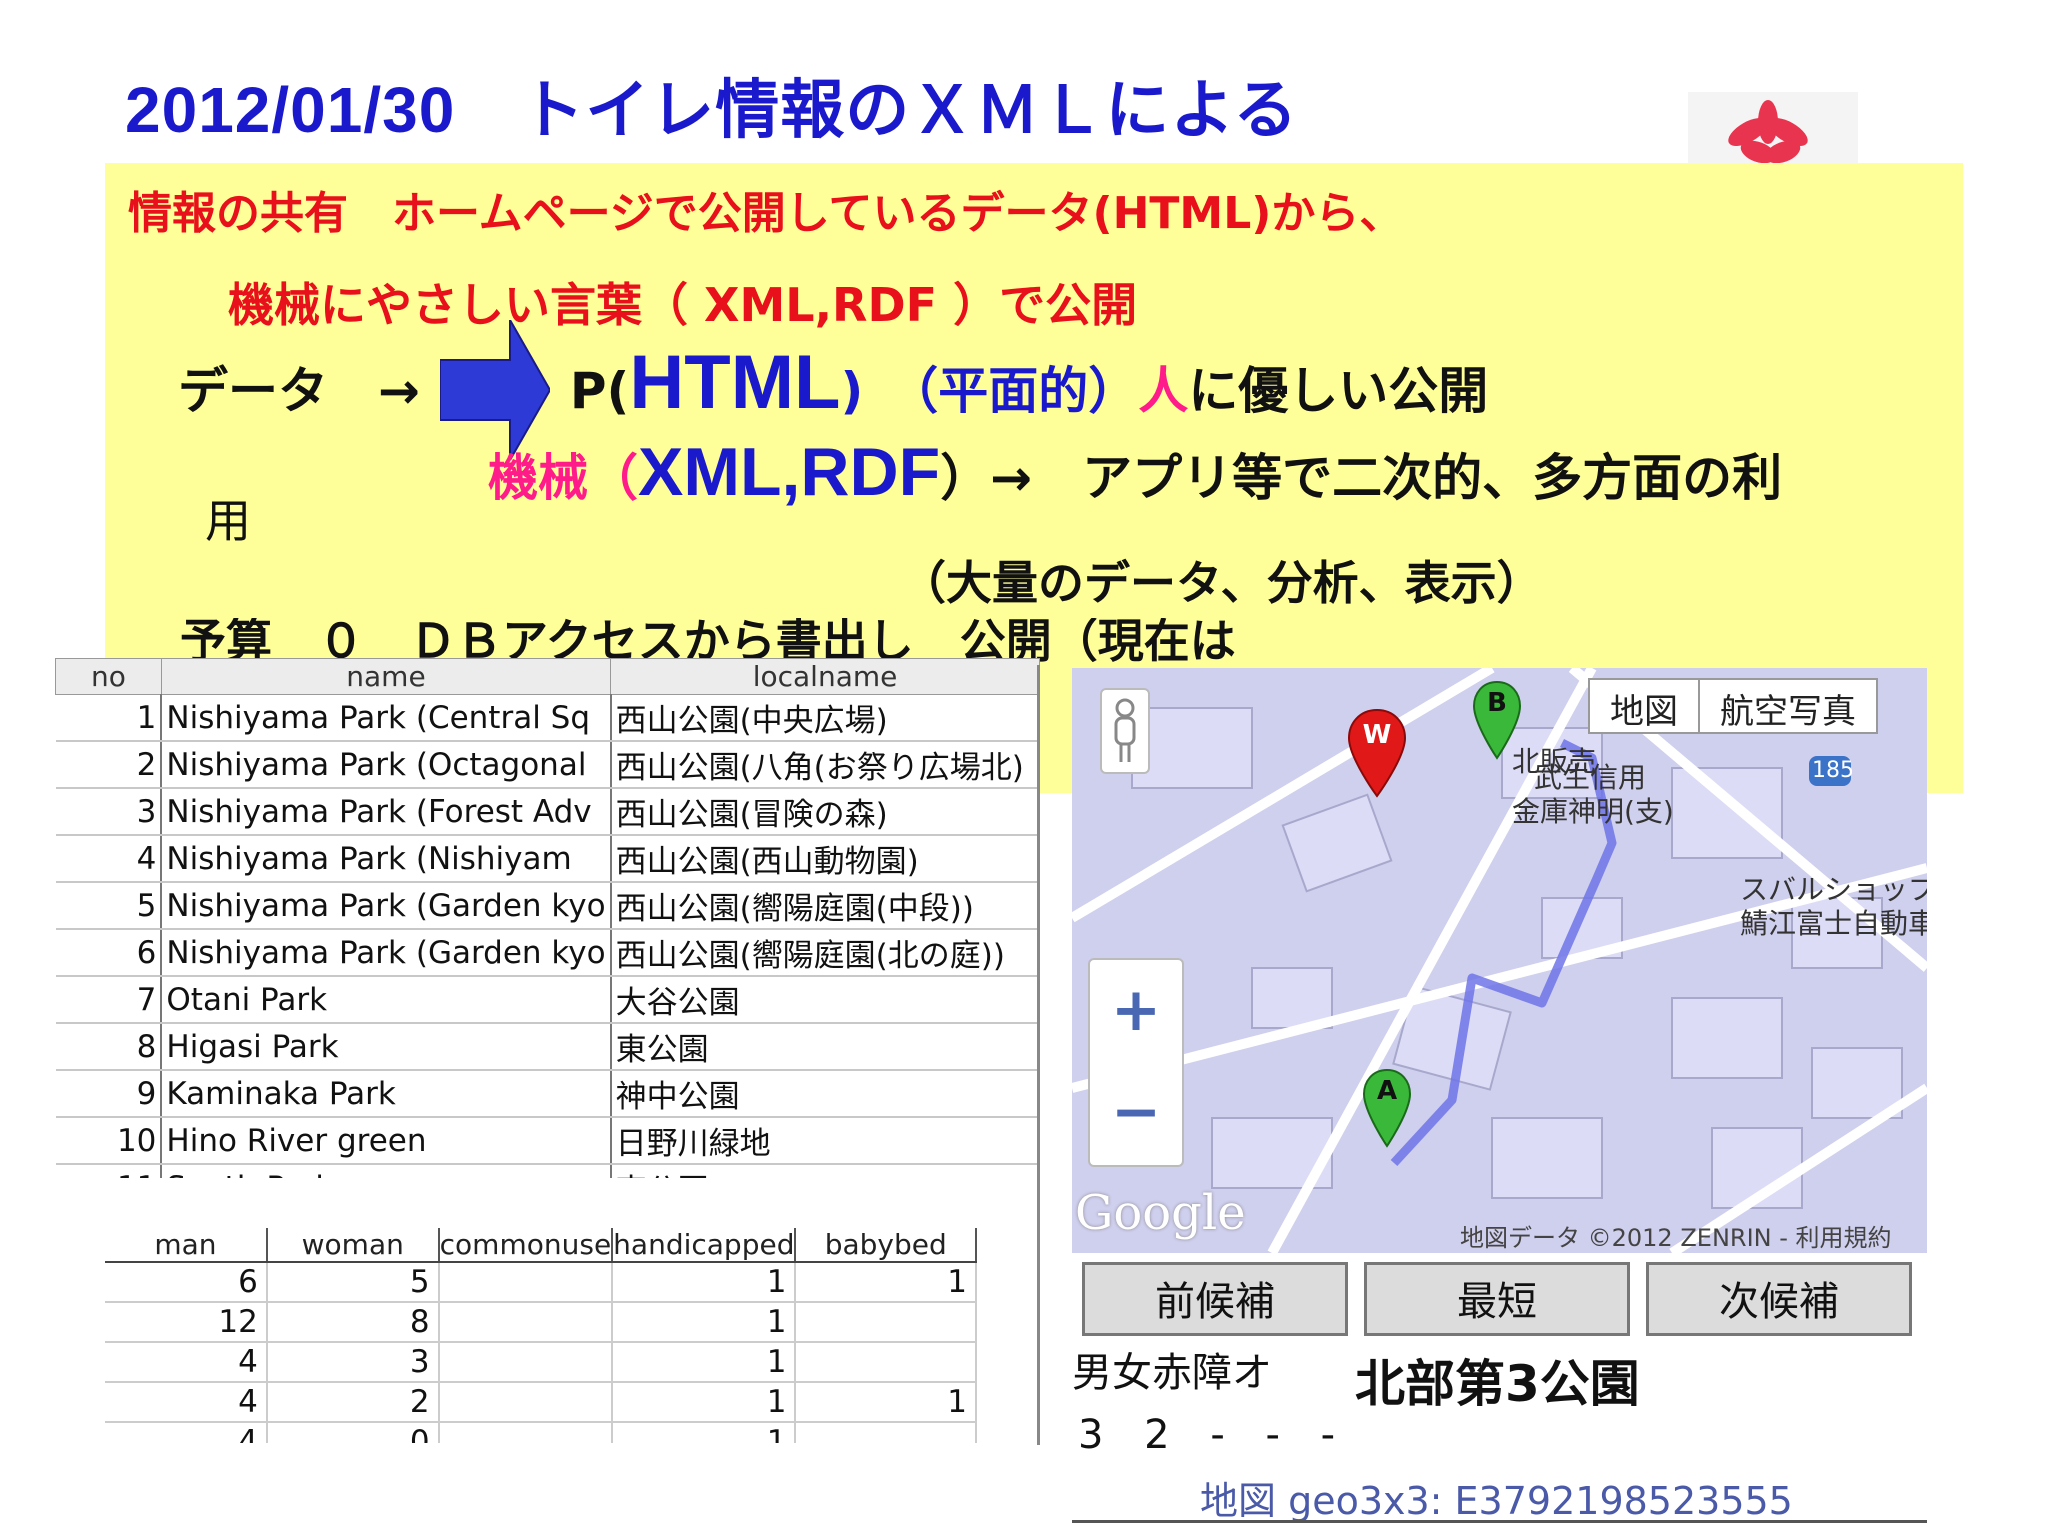  I want to click on data-arrow-line: データ → P(HTML) （平面的）人に優しい公開, so click(833, 383).